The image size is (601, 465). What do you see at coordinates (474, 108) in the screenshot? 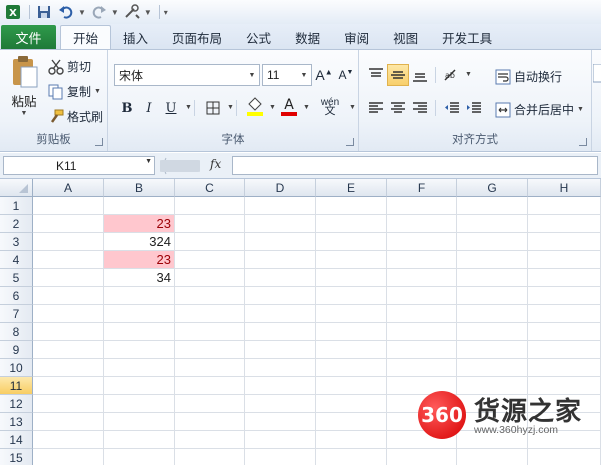
I see `increase-indent-button` at bounding box center [474, 108].